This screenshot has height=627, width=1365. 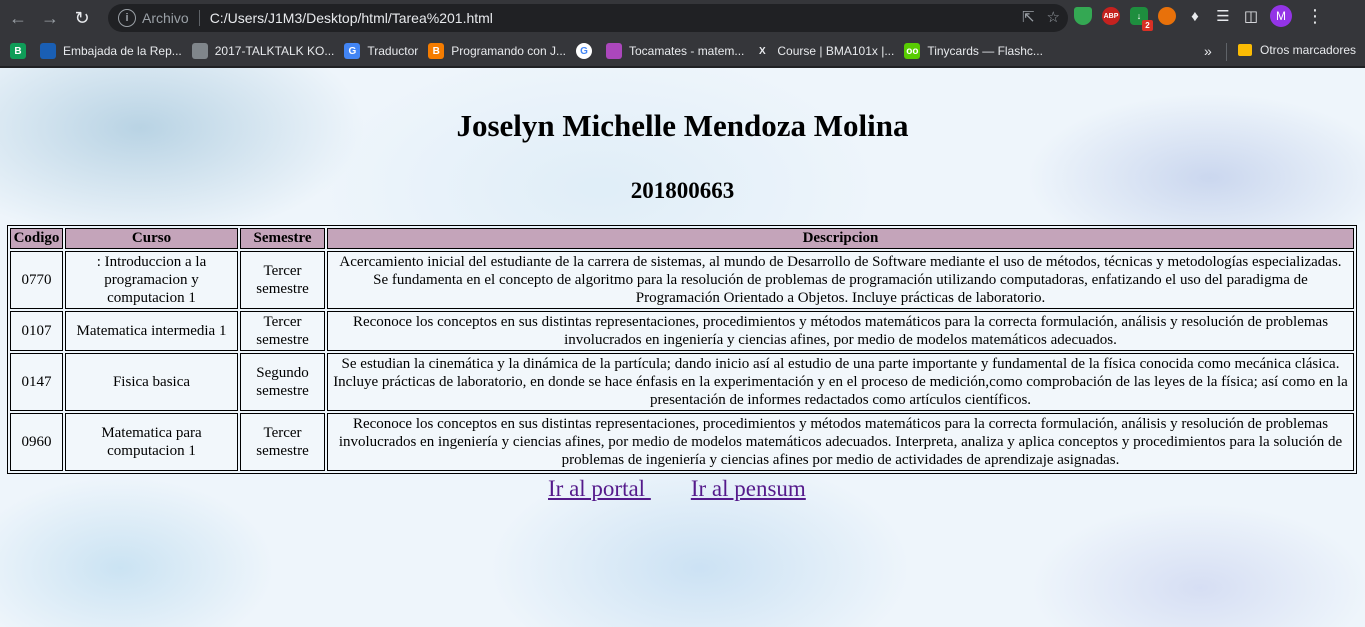 I want to click on bookmark-label: Traductor, so click(x=393, y=51).